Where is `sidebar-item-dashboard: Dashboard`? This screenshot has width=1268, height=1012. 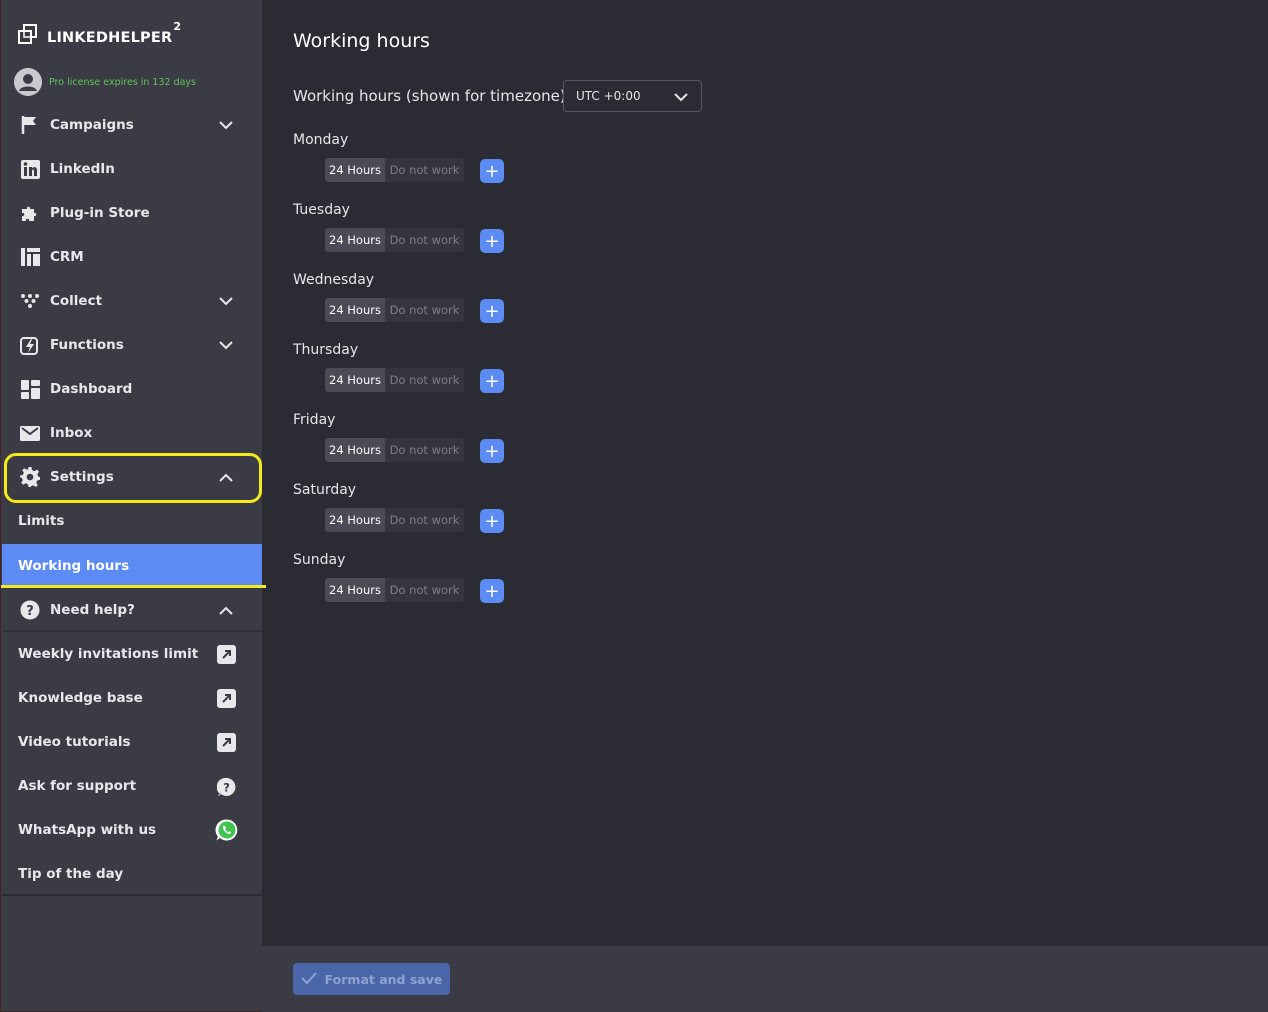 sidebar-item-dashboard: Dashboard is located at coordinates (132, 389).